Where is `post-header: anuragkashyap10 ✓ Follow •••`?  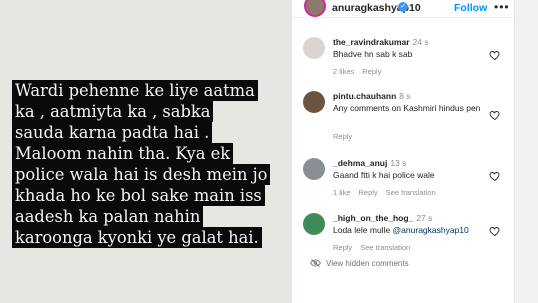 post-header: anuragkashyap10 ✓ Follow ••• is located at coordinates (403, 9).